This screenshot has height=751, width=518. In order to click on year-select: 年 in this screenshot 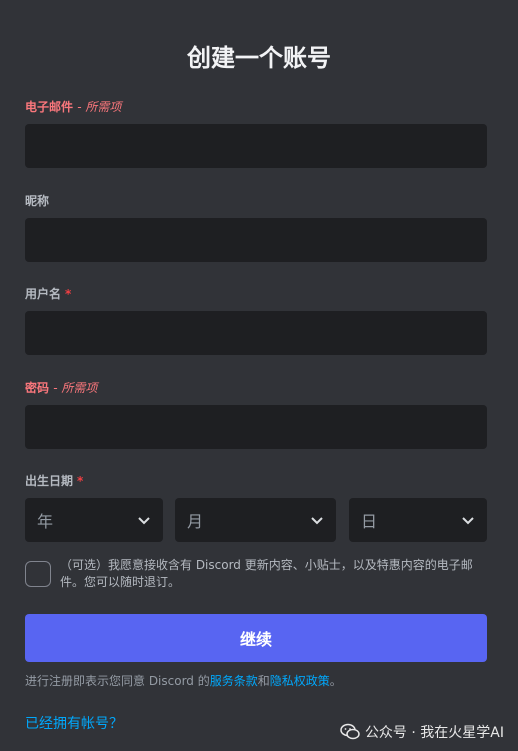, I will do `click(94, 520)`.